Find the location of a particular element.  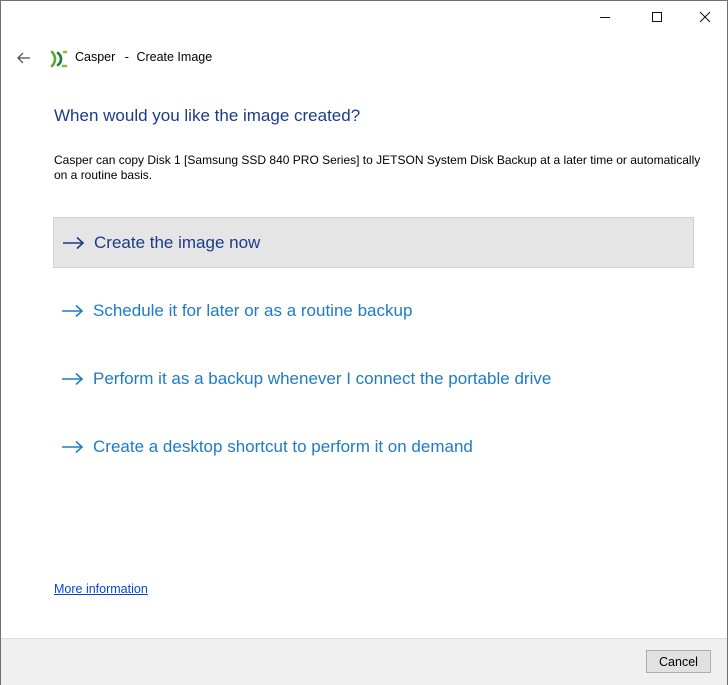

maximize-button is located at coordinates (657, 17).